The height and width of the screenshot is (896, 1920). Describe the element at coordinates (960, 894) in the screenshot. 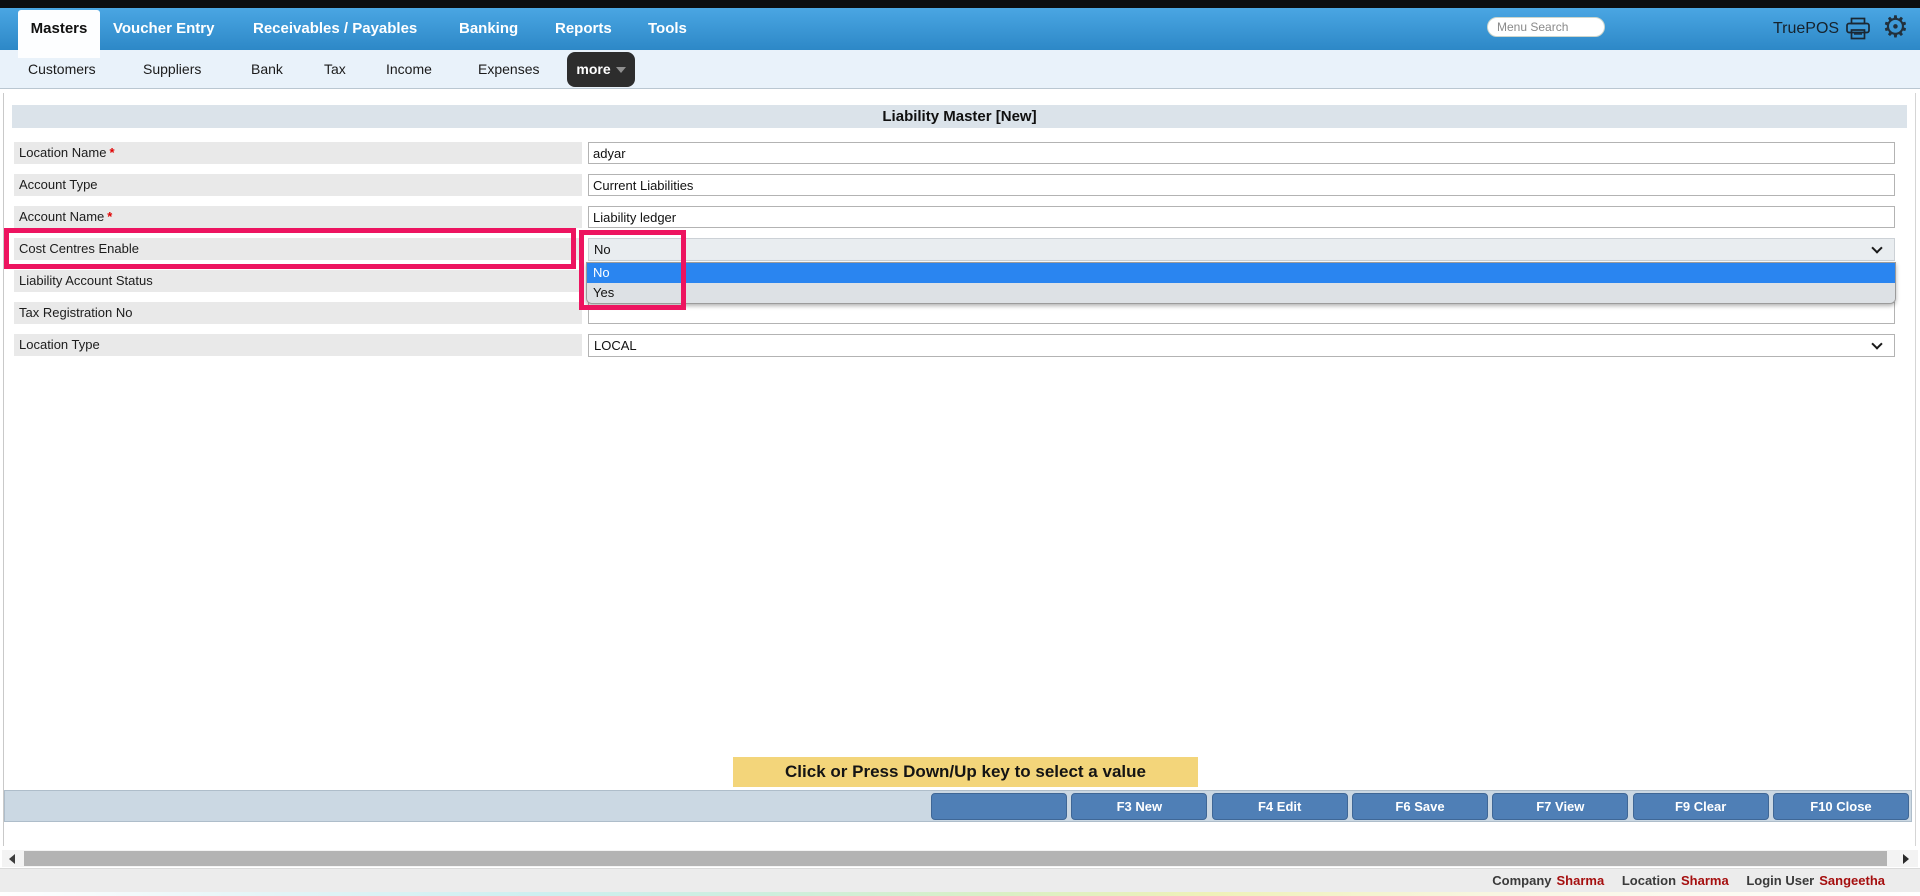

I see `bottom-gradient-strip` at that location.